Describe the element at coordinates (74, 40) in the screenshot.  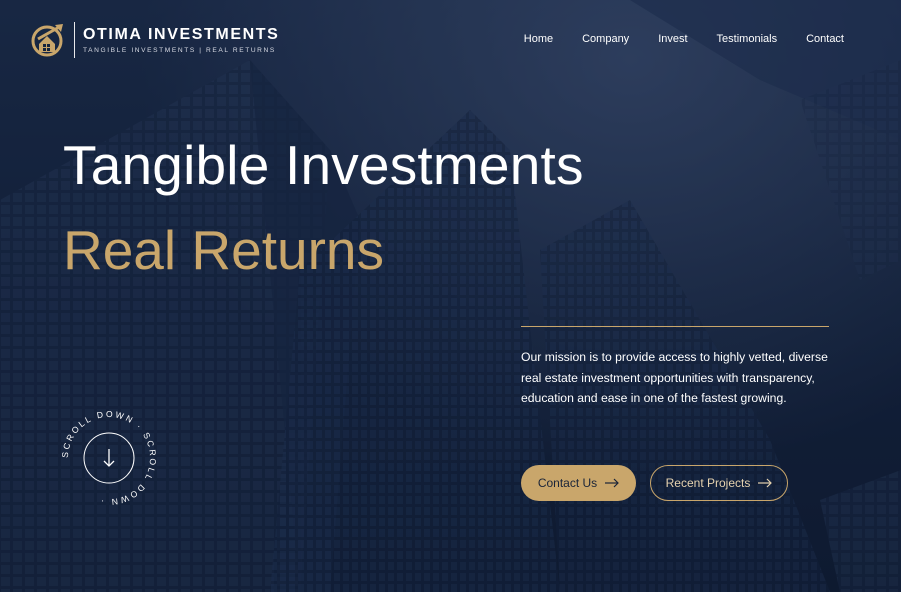
I see `logo-divider` at that location.